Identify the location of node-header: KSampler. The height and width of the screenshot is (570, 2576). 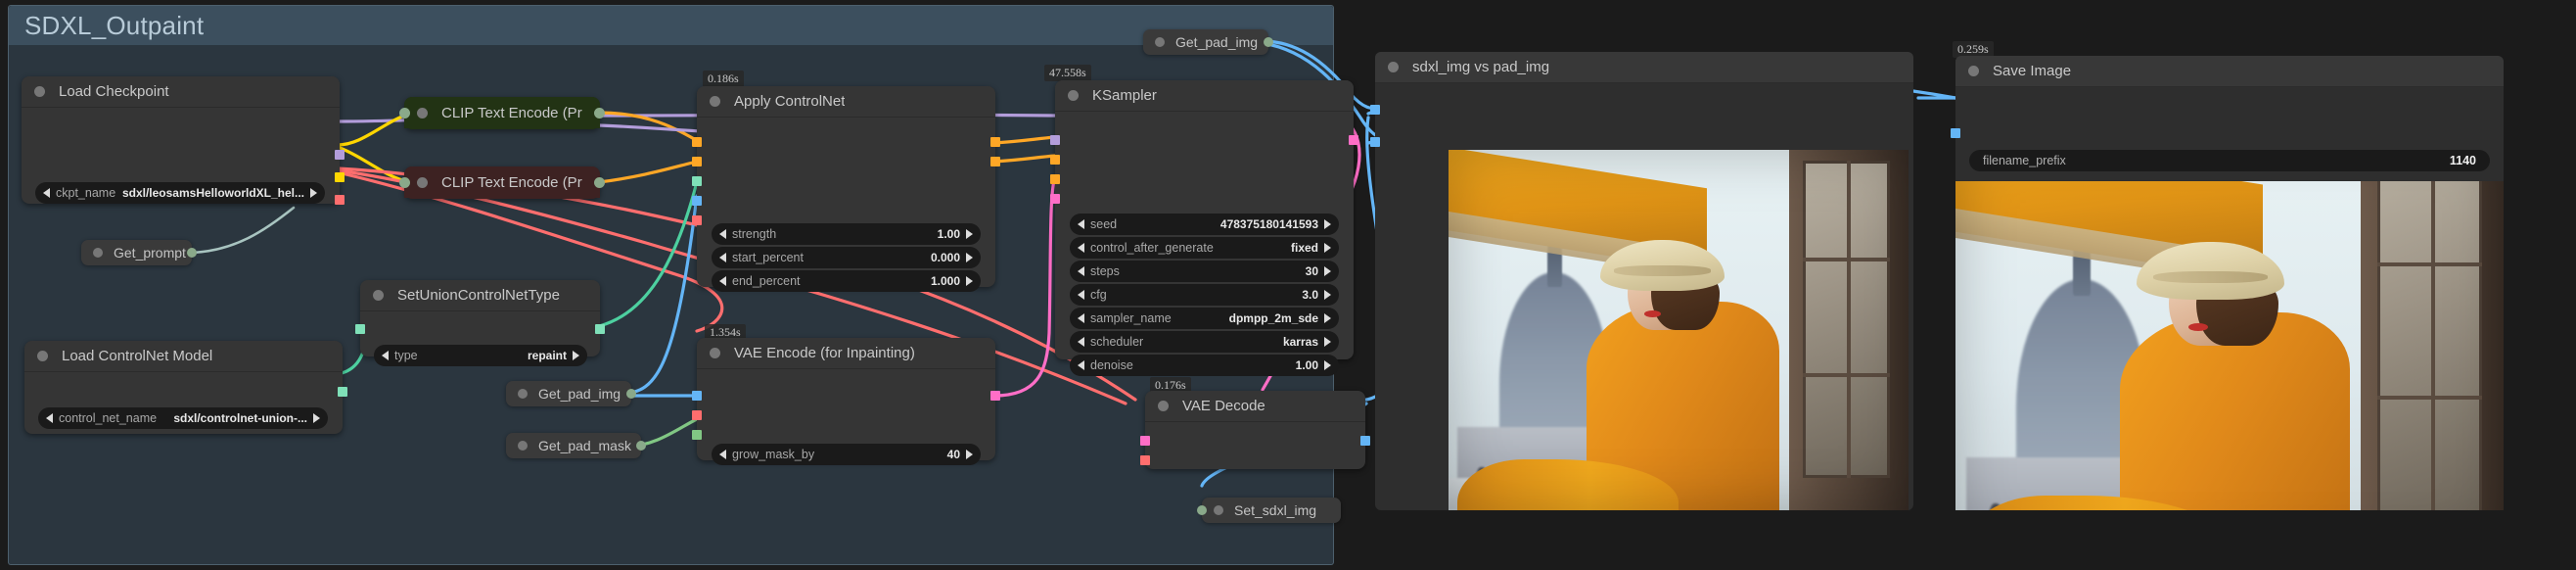
(1204, 96).